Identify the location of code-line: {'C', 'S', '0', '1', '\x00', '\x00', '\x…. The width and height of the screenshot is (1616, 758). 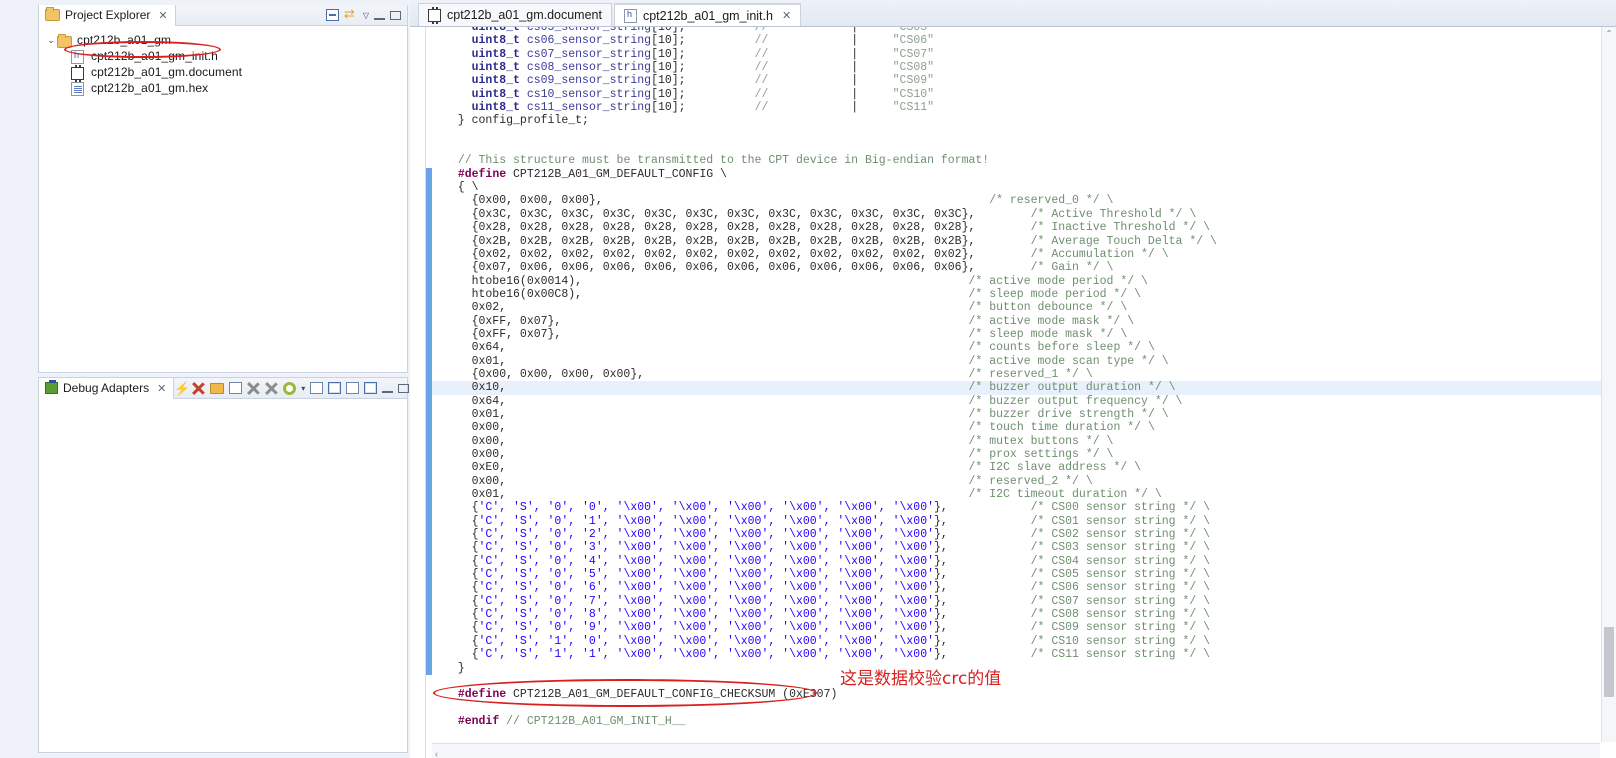
(1024, 521).